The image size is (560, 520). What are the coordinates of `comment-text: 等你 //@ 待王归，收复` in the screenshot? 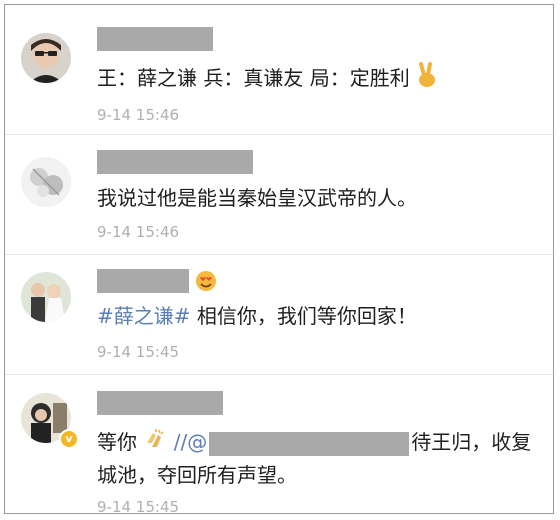 It's located at (318, 443).